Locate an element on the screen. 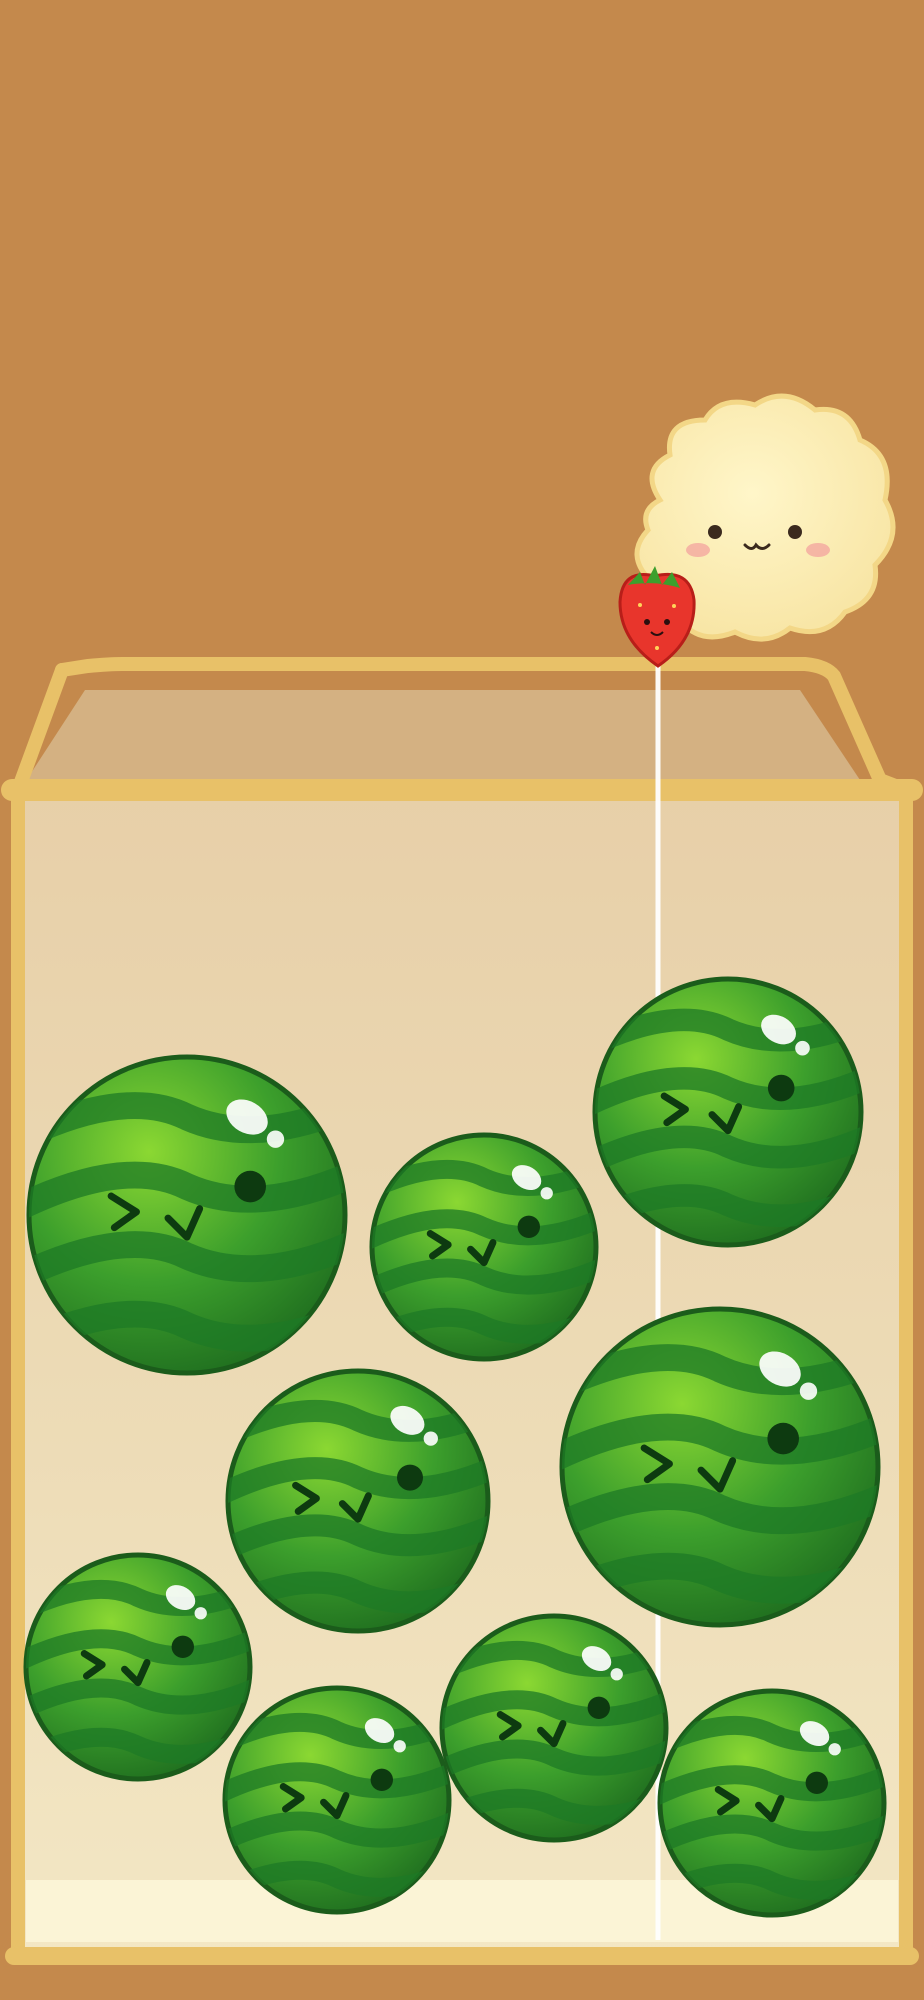  cloud-eye-right is located at coordinates (795, 532).